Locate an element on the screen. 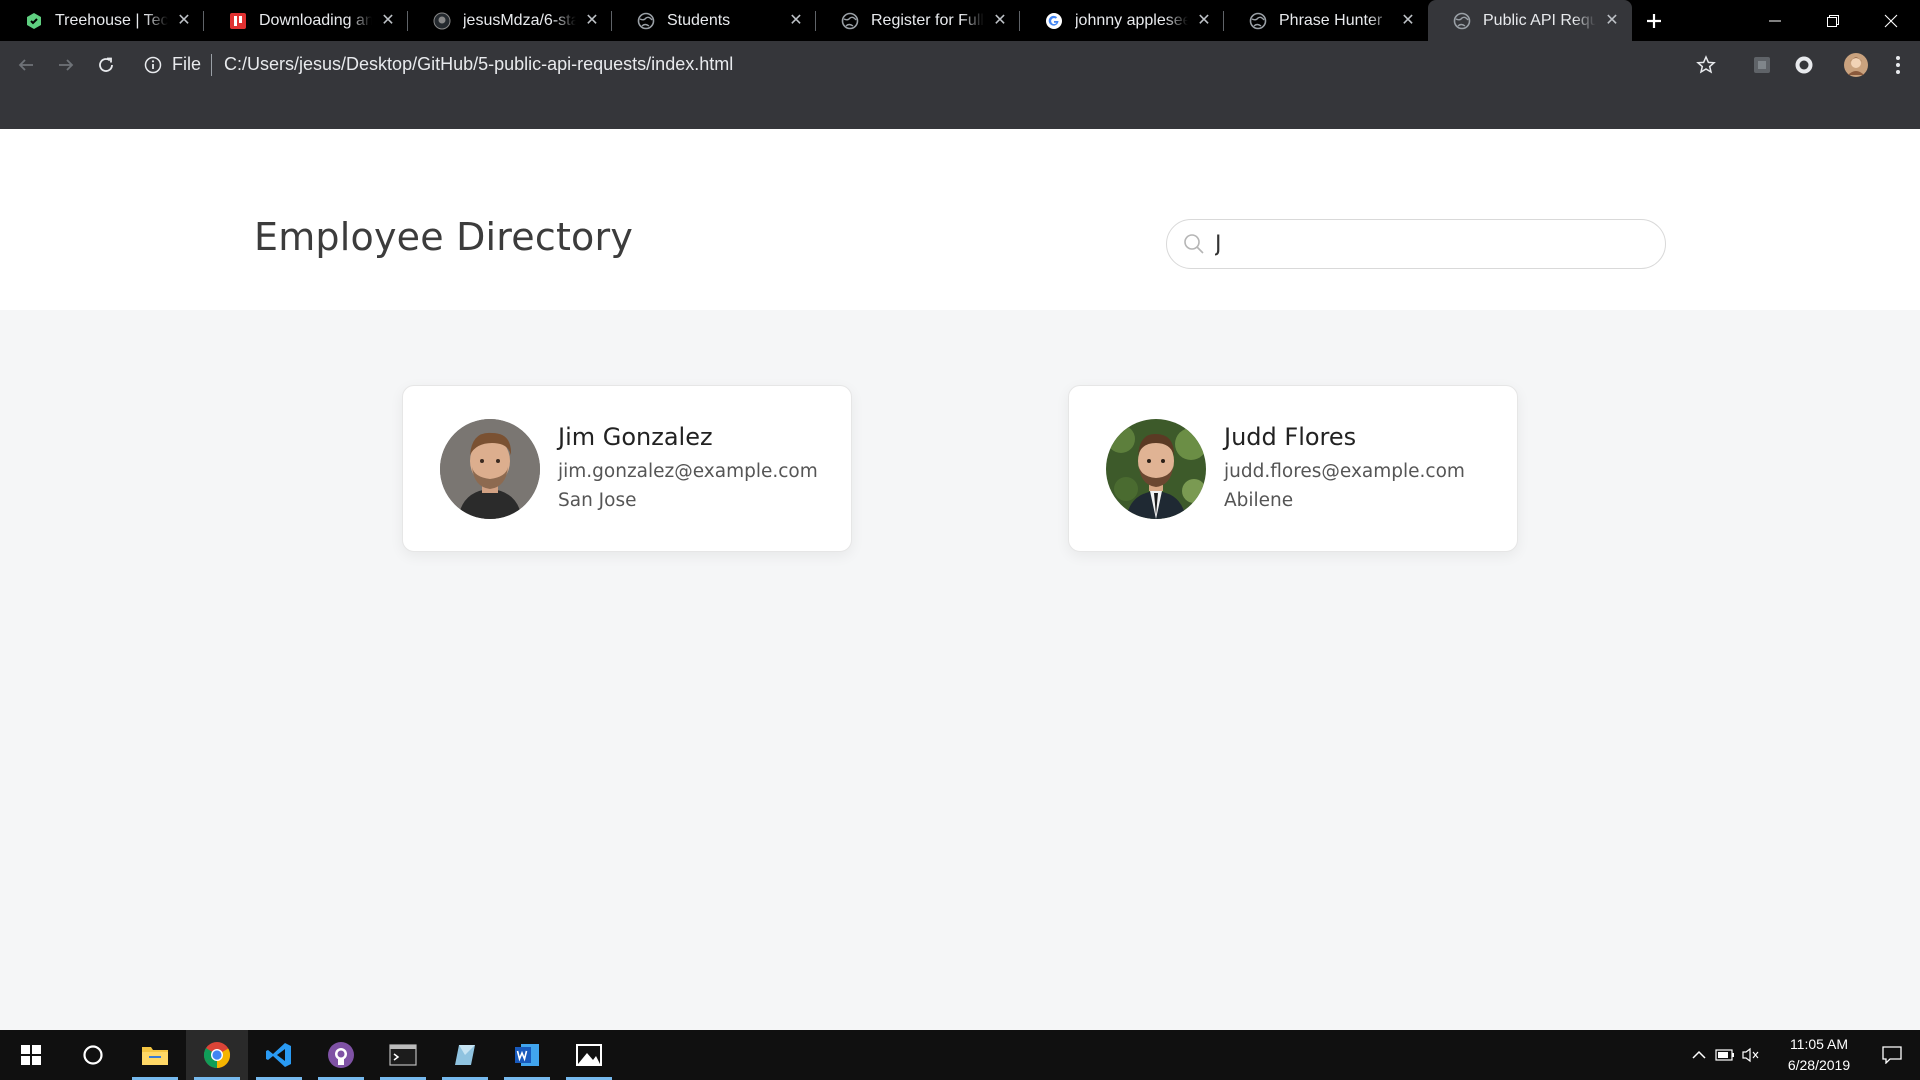 The image size is (1920, 1080). minimize-button is located at coordinates (1775, 20).